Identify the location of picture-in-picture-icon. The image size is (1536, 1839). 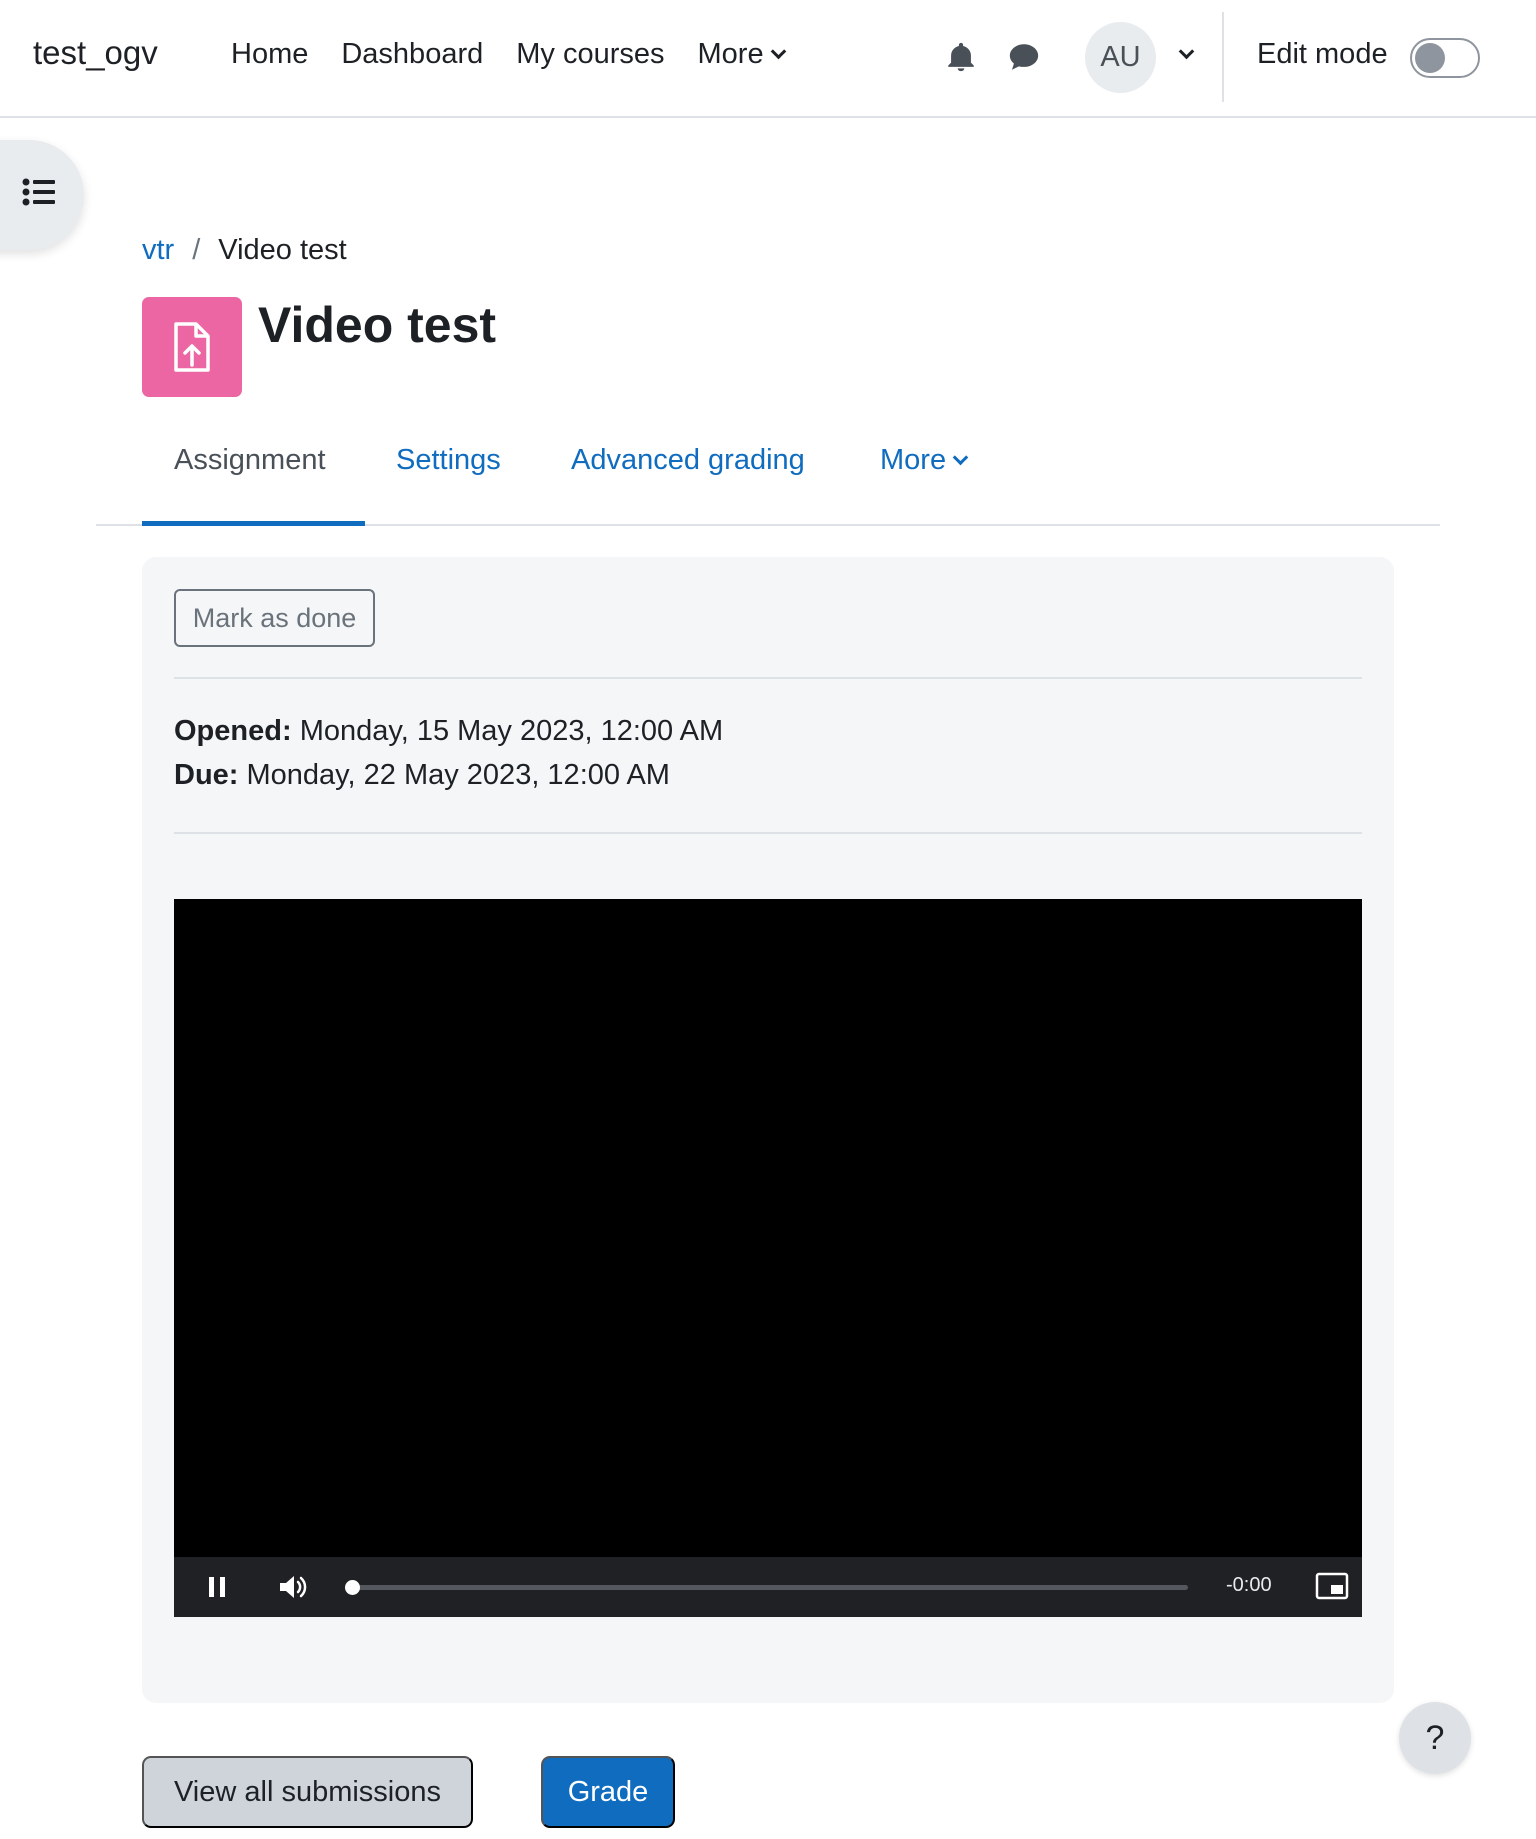
(1332, 1586).